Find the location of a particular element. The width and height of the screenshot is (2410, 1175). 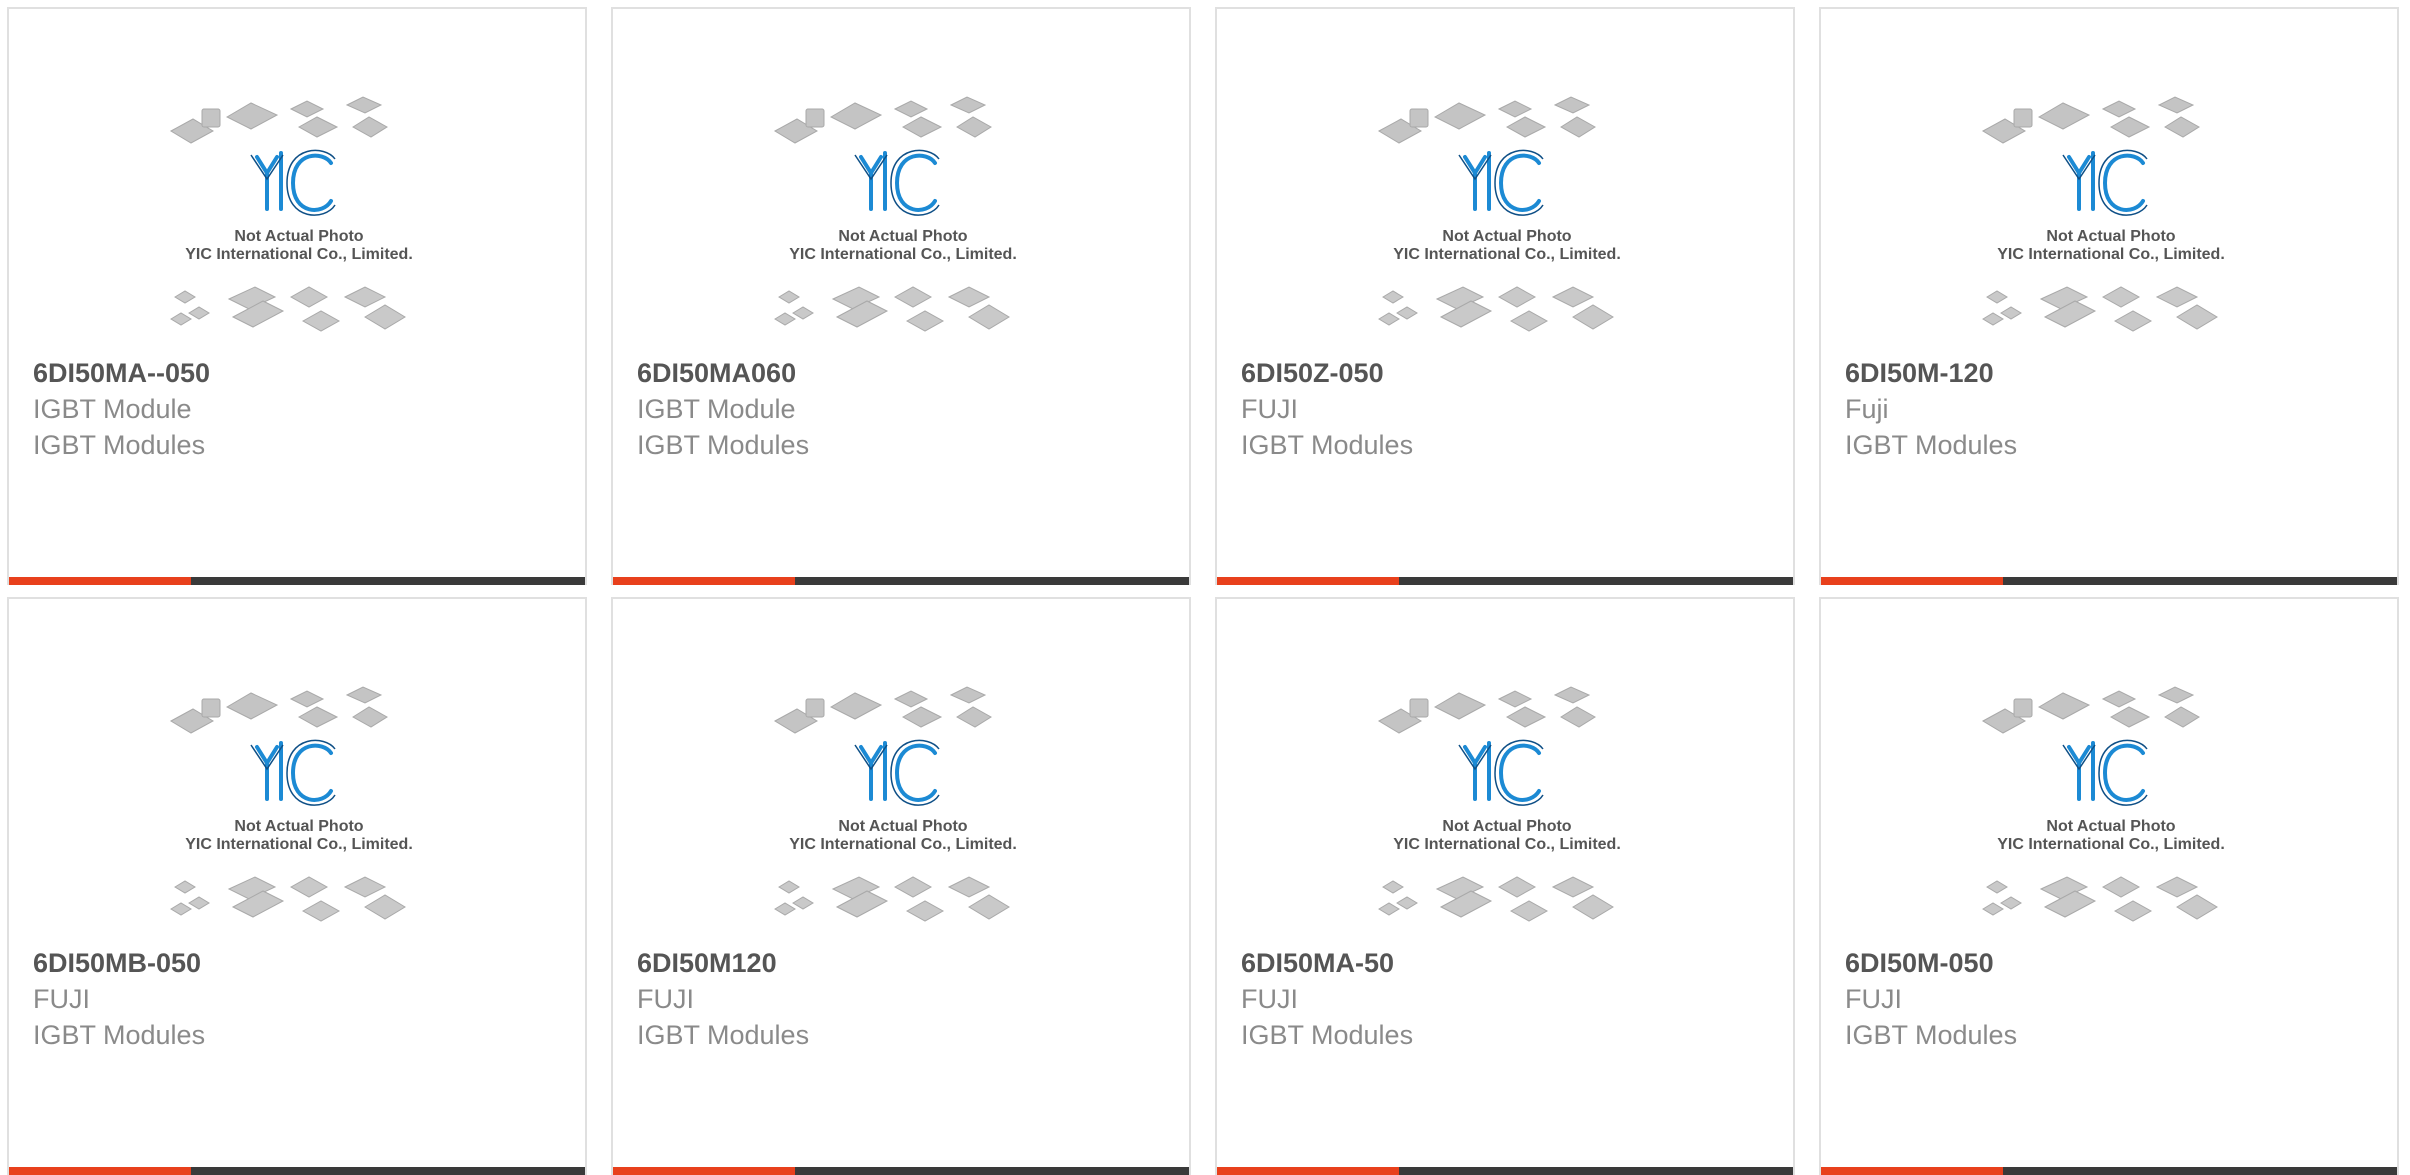

part-number: 6DI50MA060 is located at coordinates (903, 373).